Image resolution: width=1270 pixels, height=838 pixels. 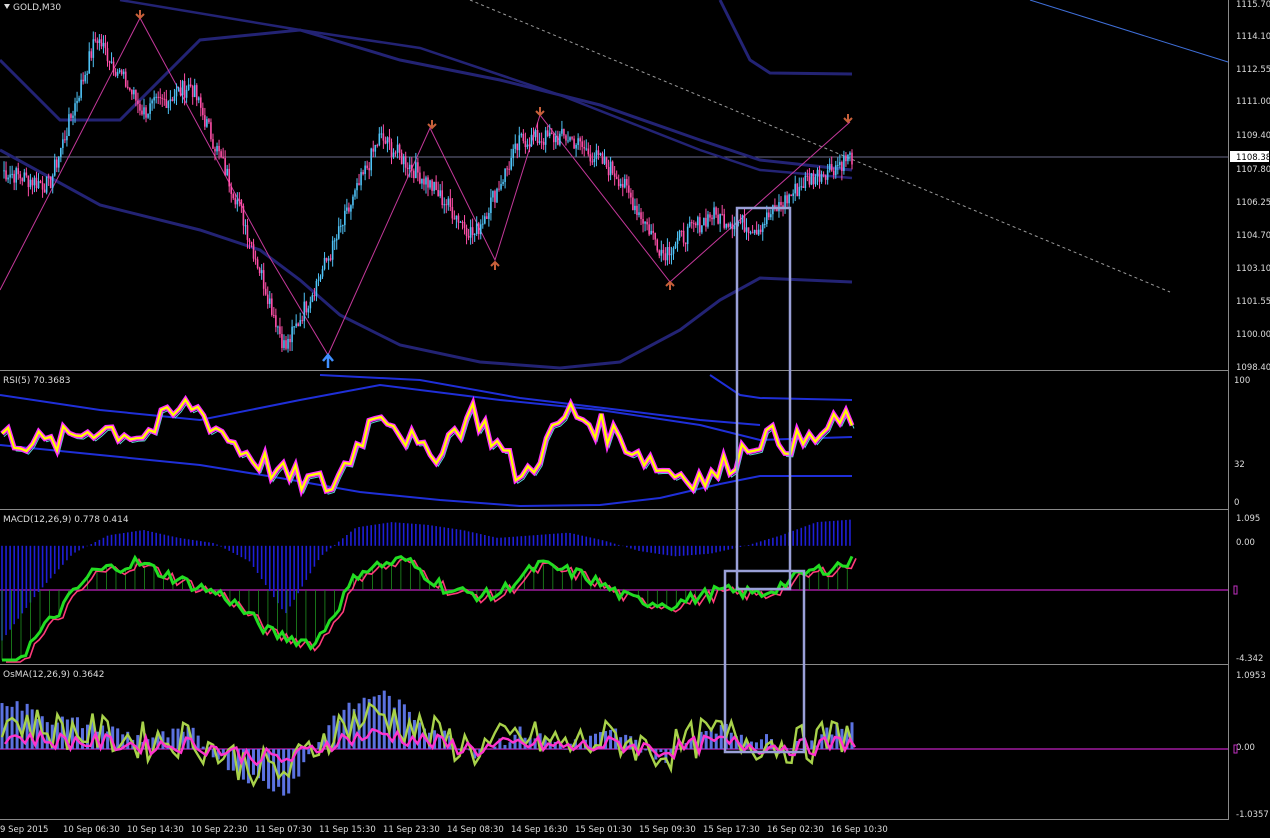 I want to click on main-tick: 1104.70, so click(x=1253, y=236).